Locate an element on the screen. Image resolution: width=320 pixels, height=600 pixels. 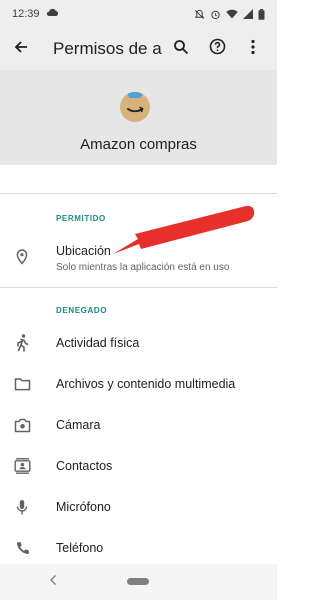
more-options-button is located at coordinates (253, 49).